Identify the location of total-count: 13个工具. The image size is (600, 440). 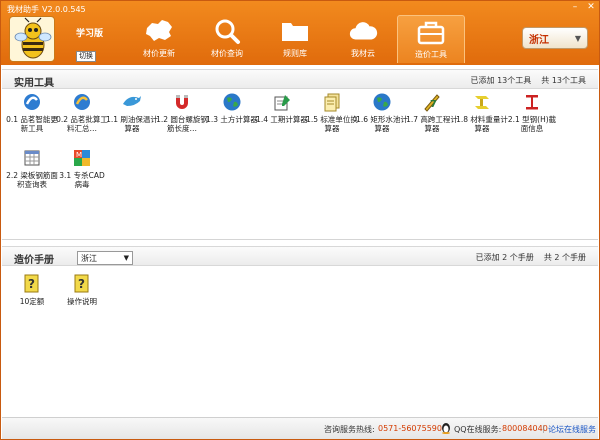
(568, 80).